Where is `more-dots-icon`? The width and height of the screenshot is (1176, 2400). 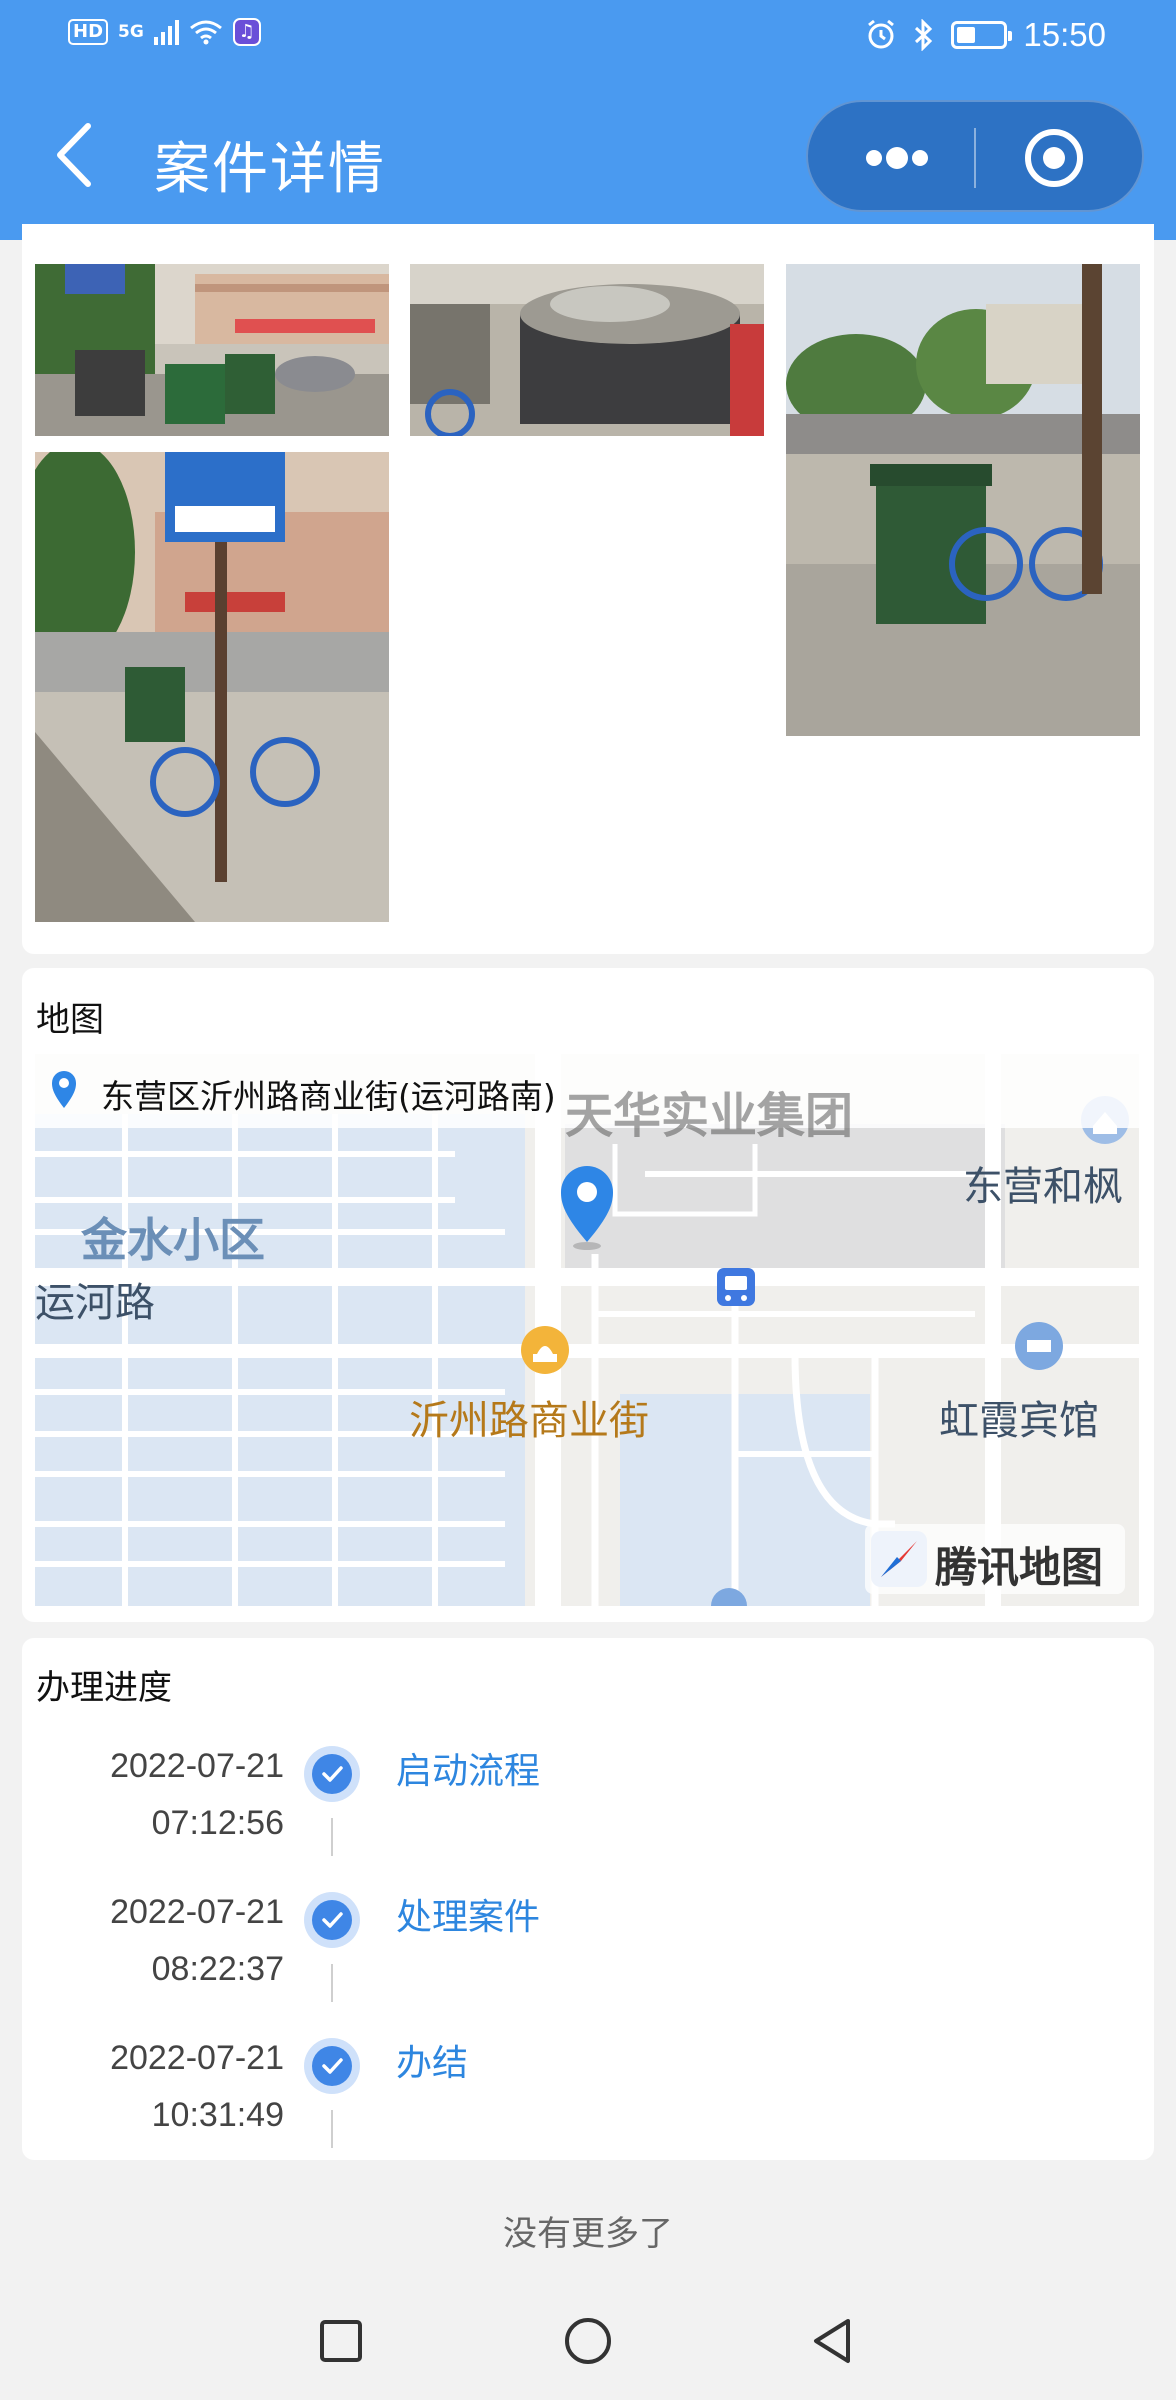 more-dots-icon is located at coordinates (897, 158).